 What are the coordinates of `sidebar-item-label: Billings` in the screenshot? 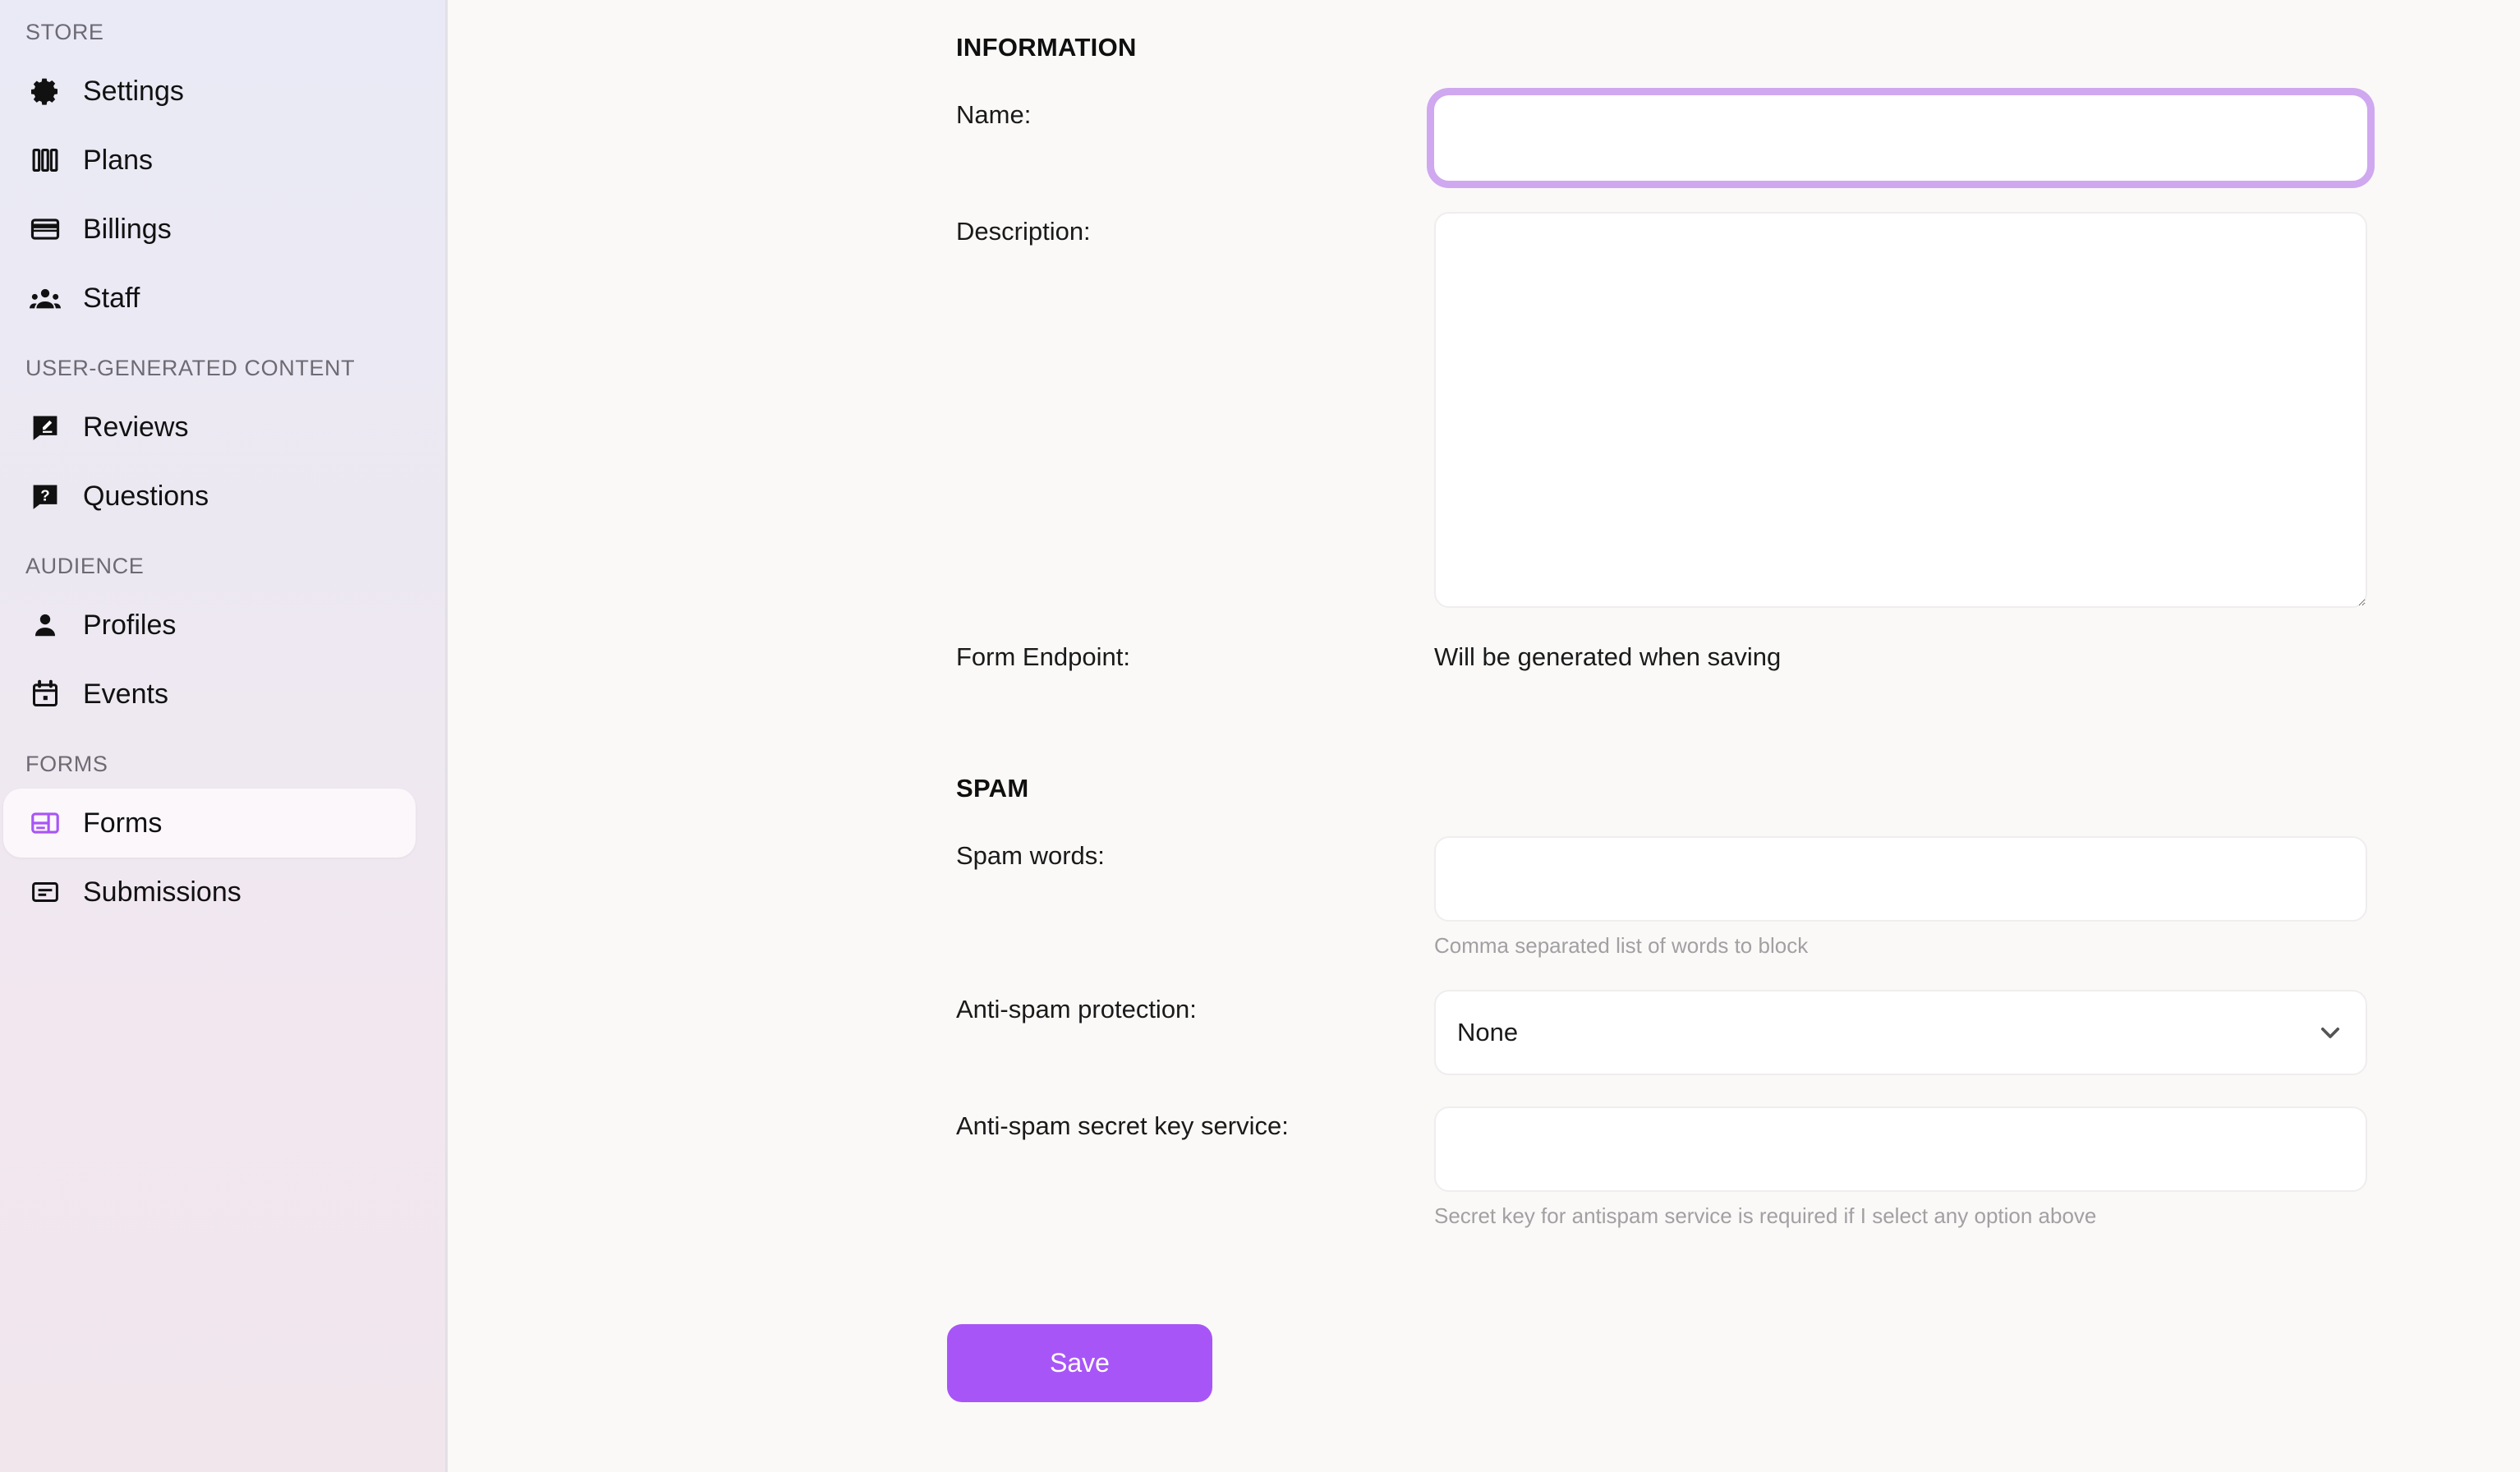 It's located at (127, 230).